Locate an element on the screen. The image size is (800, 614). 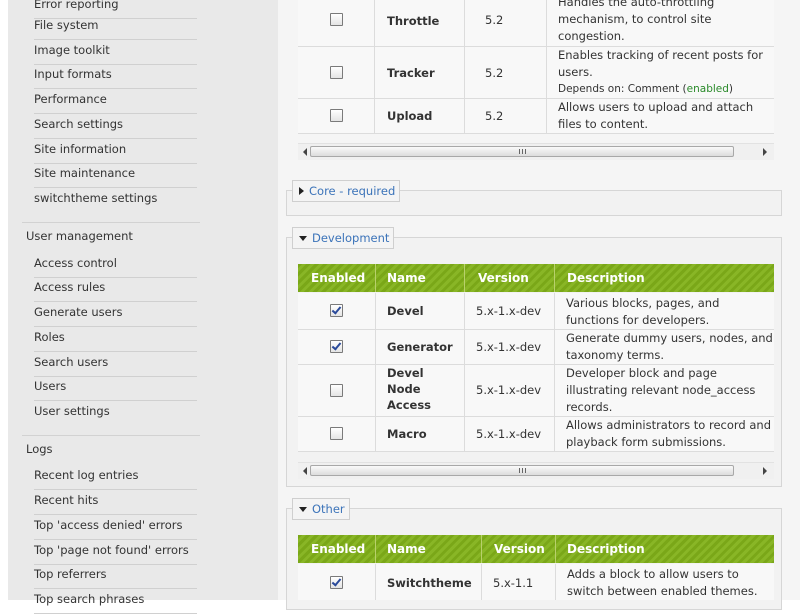
sidebar-item-site-information: Site information is located at coordinates (115, 151).